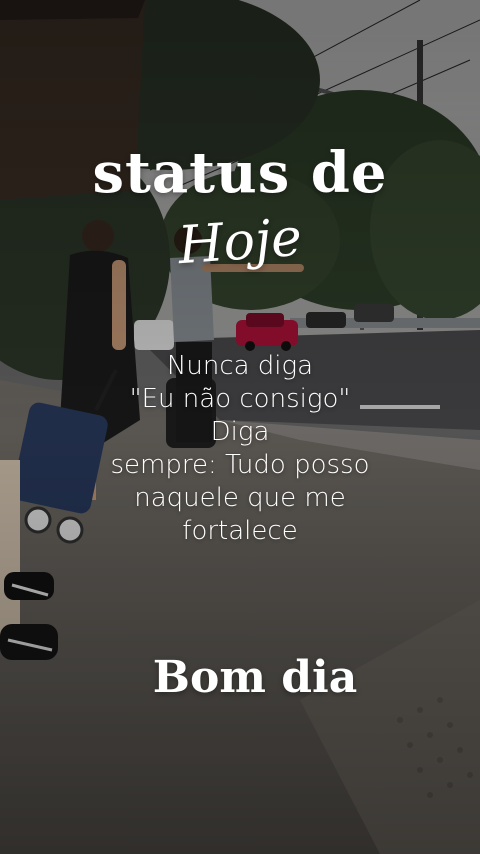  Describe the element at coordinates (240, 465) in the screenshot. I see `quote-line: sempre: Tudo posso` at that location.